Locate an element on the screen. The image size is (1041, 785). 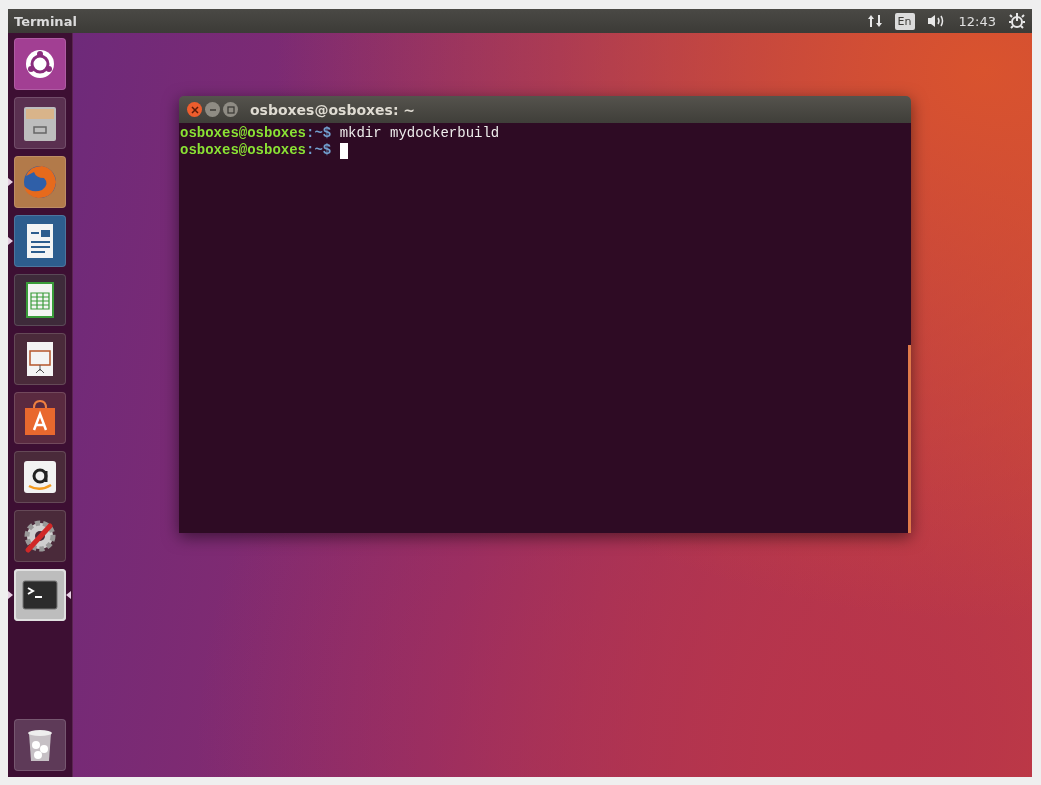
dash-icon is located at coordinates (40, 64).